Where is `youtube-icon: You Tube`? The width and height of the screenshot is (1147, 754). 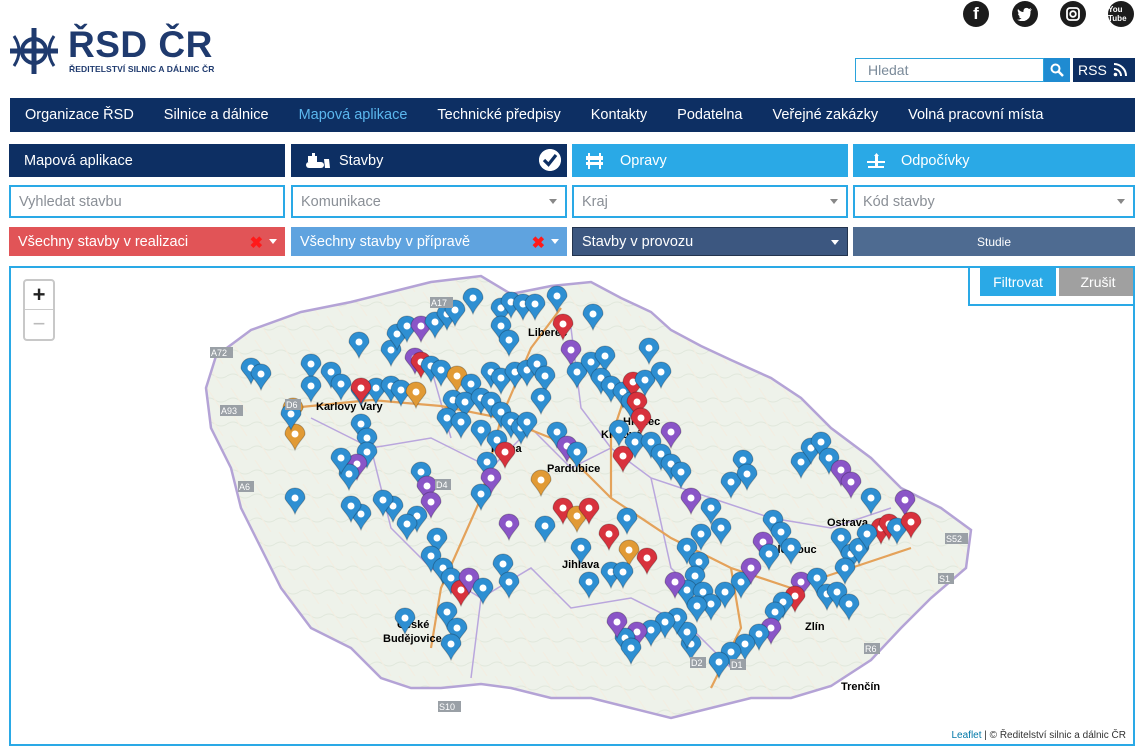
youtube-icon: You Tube is located at coordinates (1121, 14).